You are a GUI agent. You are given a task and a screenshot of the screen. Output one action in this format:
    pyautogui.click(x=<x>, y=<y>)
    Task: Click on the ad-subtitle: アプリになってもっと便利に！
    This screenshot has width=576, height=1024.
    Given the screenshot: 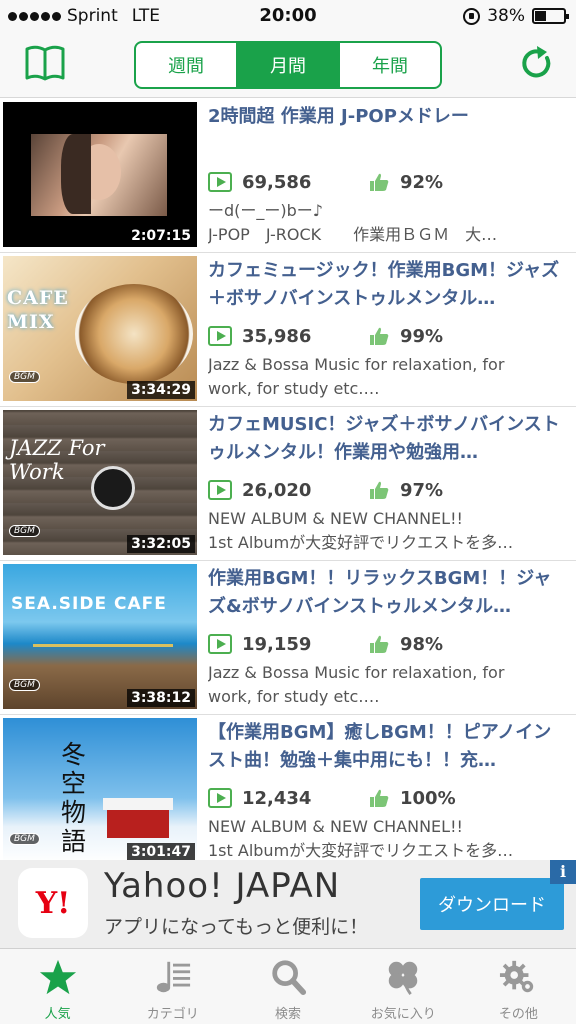 What is the action you would take?
    pyautogui.click(x=236, y=927)
    